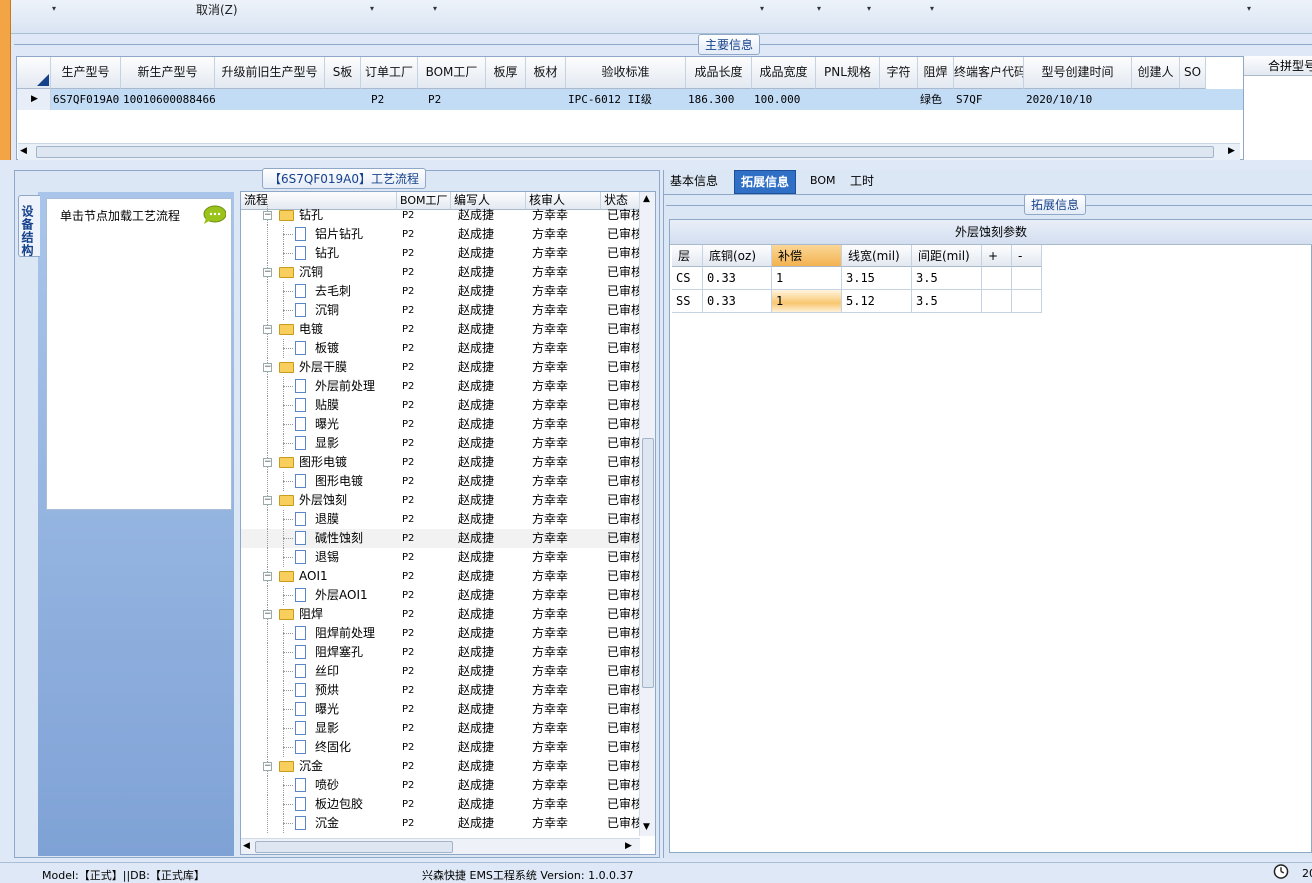  What do you see at coordinates (441, 329) in the screenshot?
I see `tree-row: − 电镀 P2 赵成捷 方幸幸 已审核` at bounding box center [441, 329].